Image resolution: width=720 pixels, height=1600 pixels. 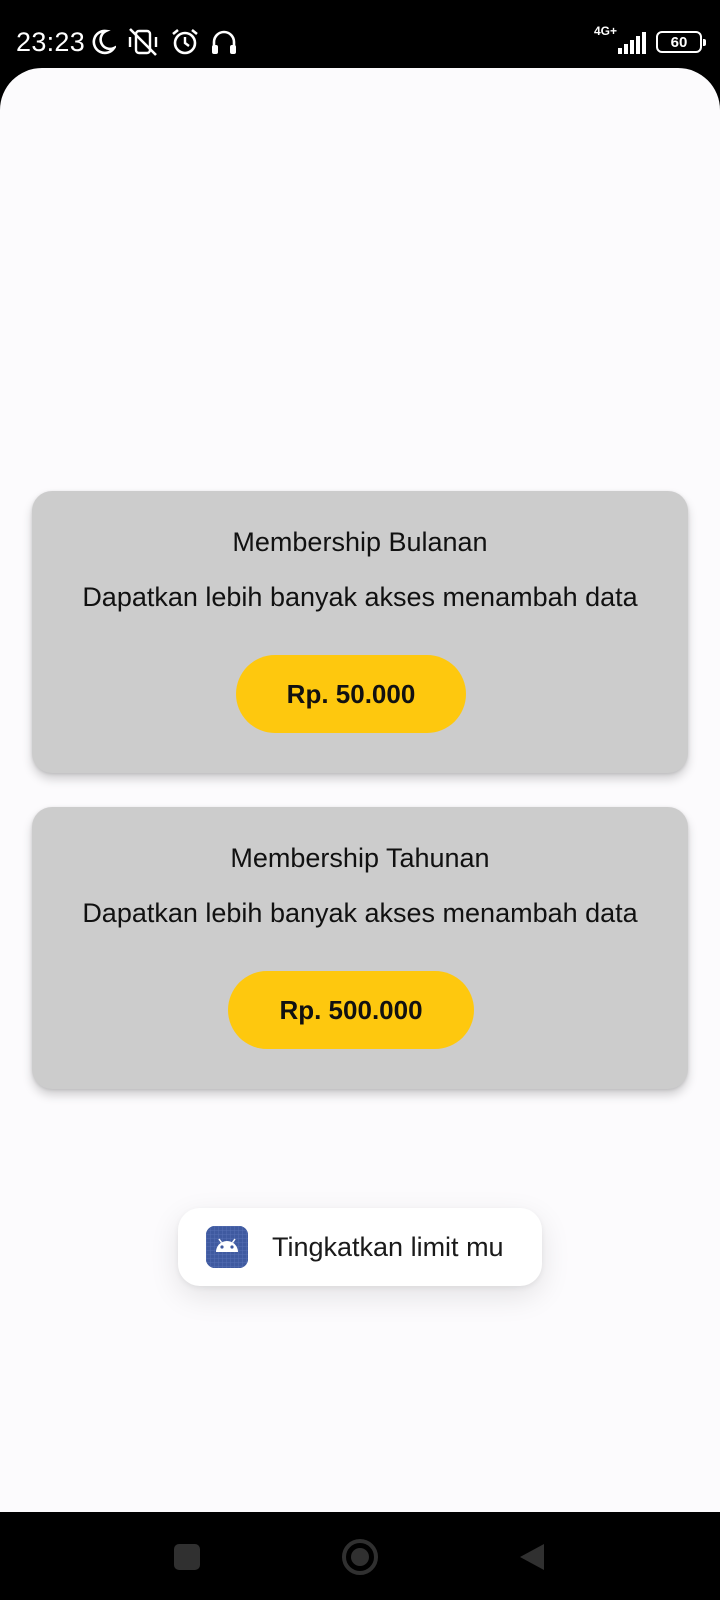 What do you see at coordinates (224, 42) in the screenshot?
I see `headphones-icon` at bounding box center [224, 42].